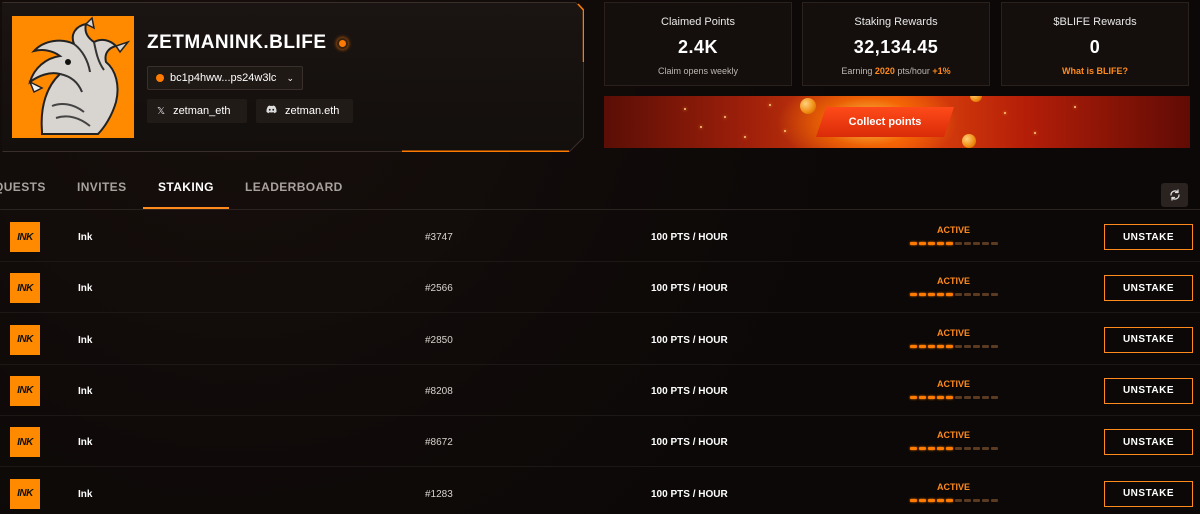  I want to click on table-row: INK Ink #2850 100 PTS / HOUR ACTIVE UNSTAKE, so click(600, 339).